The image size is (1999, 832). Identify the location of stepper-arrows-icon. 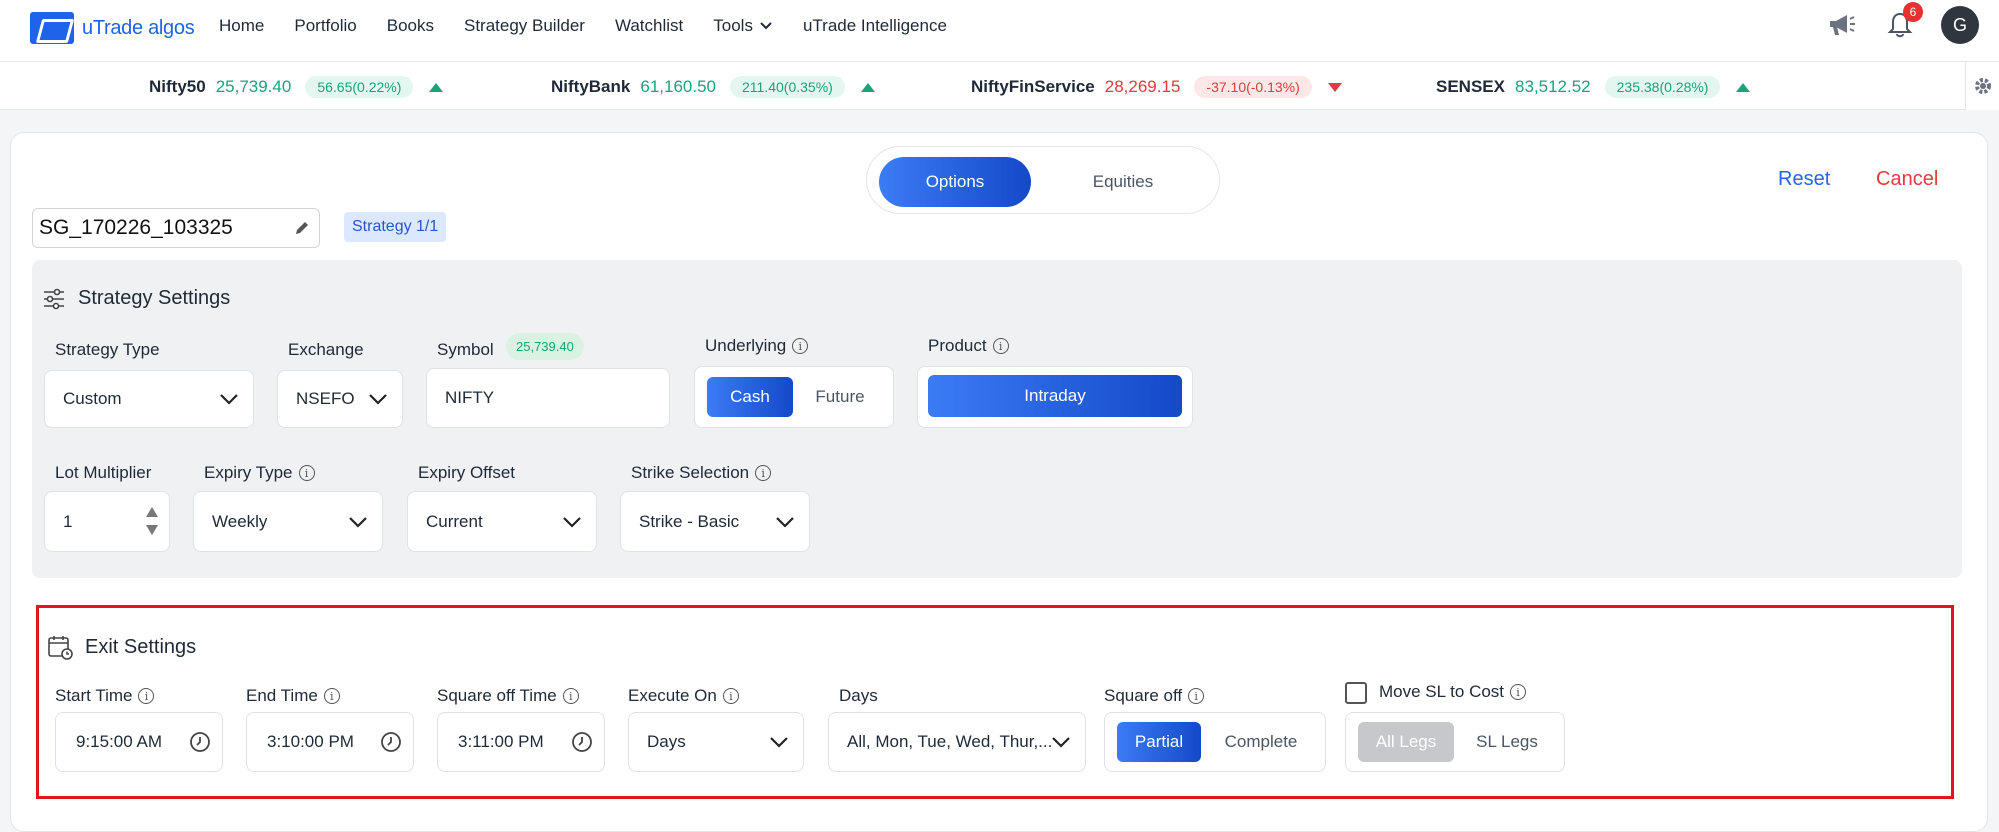
(152, 521).